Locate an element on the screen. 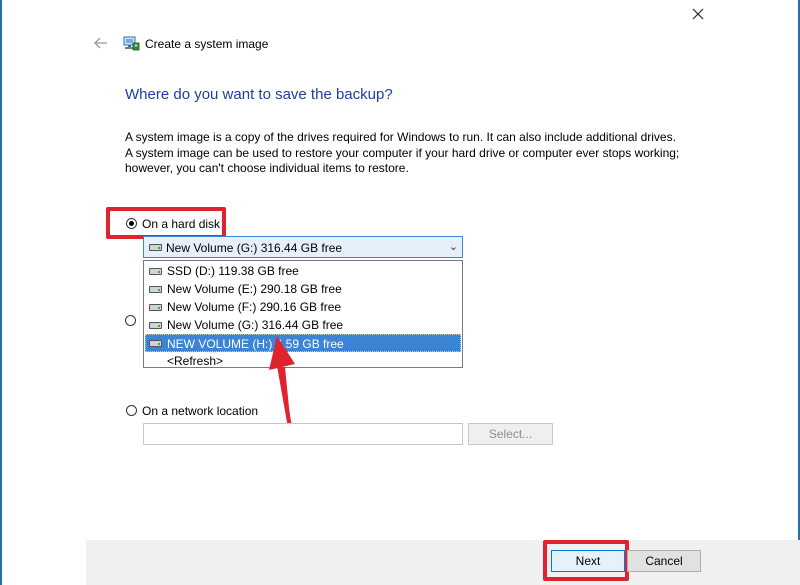 This screenshot has width=800, height=585. close-icon is located at coordinates (698, 14).